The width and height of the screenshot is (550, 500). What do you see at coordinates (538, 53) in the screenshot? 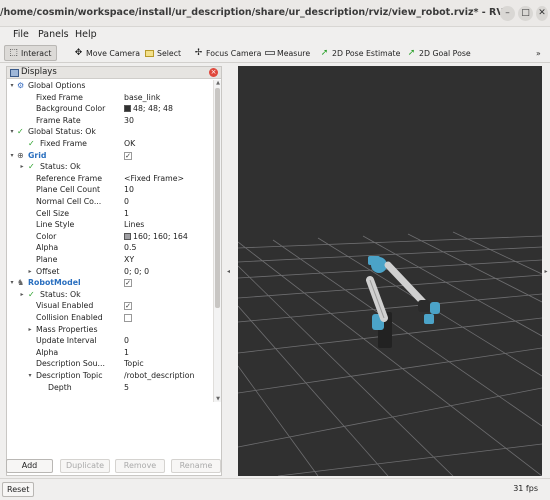
I see `toolbar-overflow-button: »` at bounding box center [538, 53].